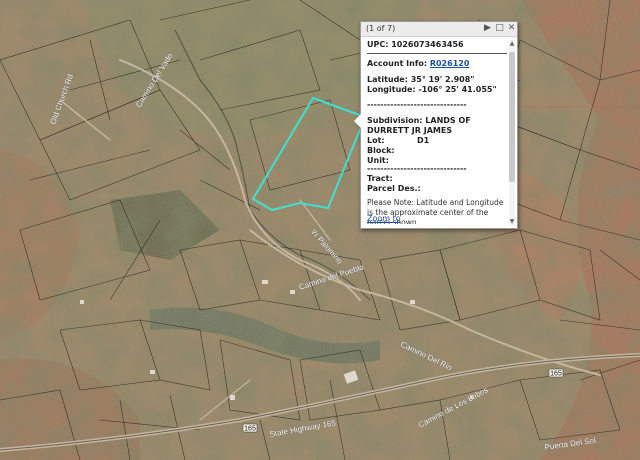 This screenshot has height=460, width=640. What do you see at coordinates (419, 125) in the screenshot?
I see `subdivision-text: Subdivision: LANDS OF DURRETT JR JAMES` at bounding box center [419, 125].